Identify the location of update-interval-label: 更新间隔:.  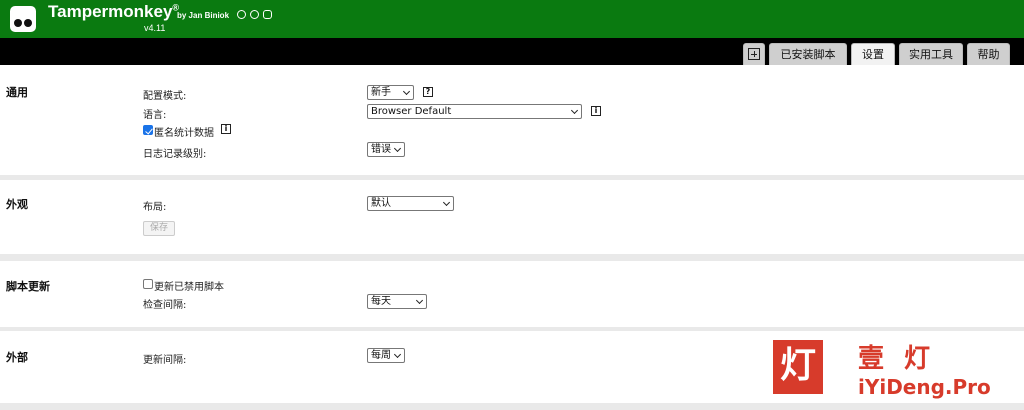
(165, 360).